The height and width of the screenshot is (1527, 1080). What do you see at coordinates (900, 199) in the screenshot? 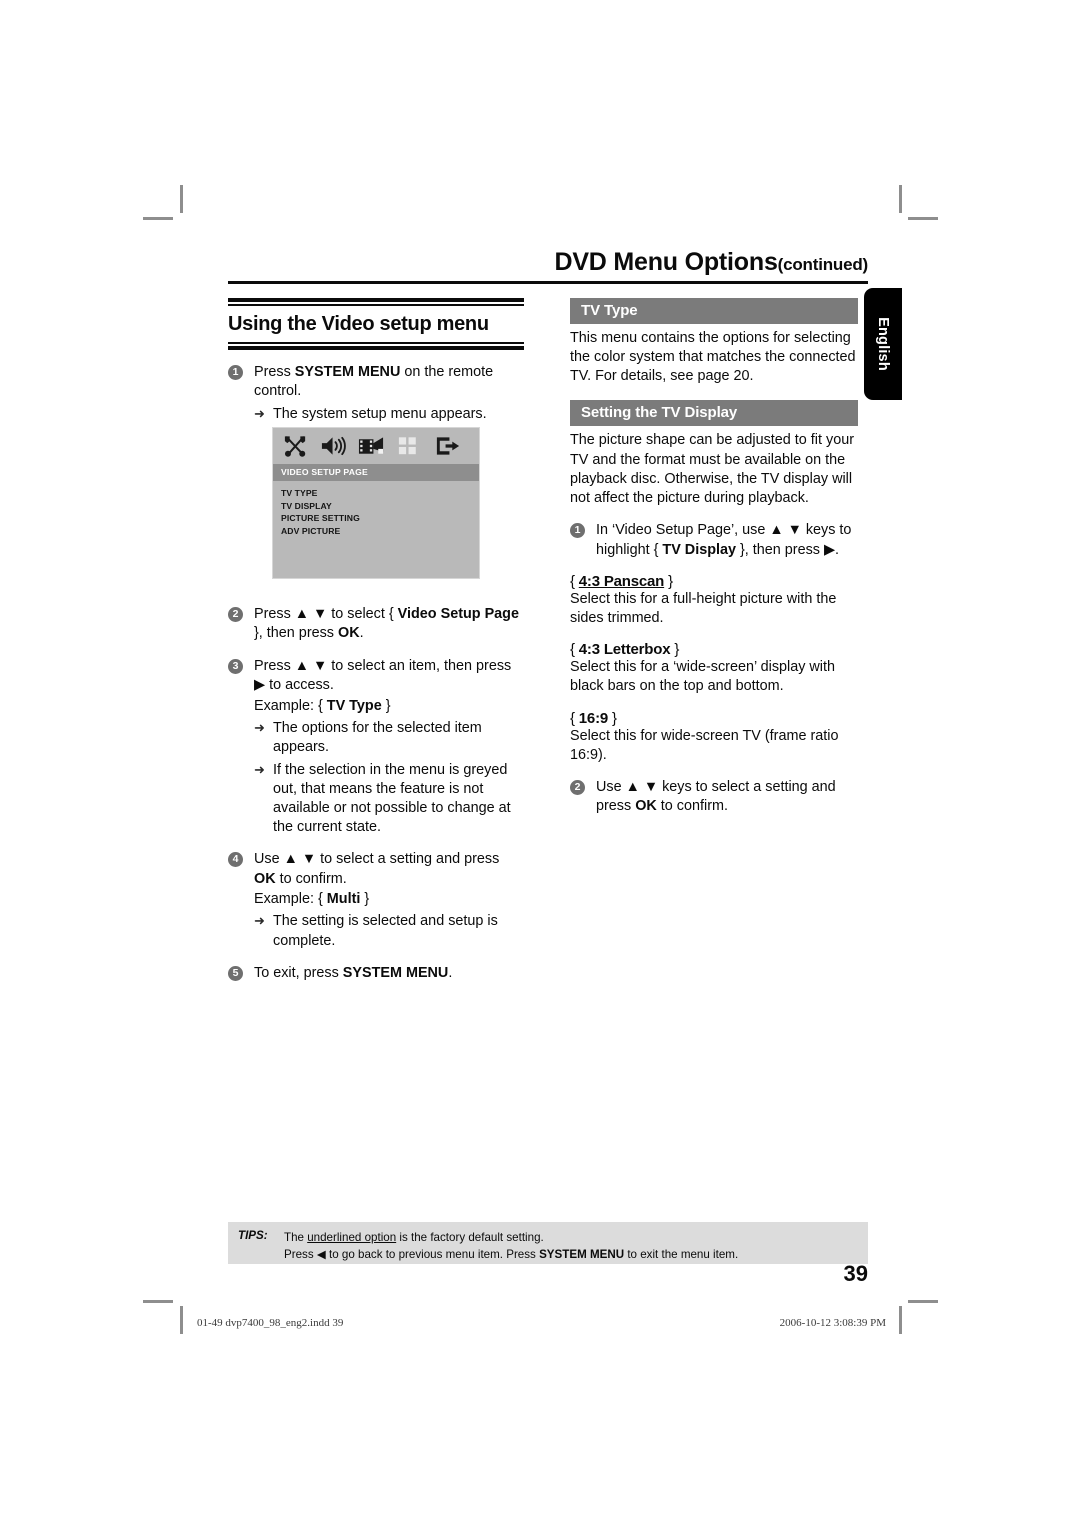
I see `crop-mark-top-right-vertical` at bounding box center [900, 199].